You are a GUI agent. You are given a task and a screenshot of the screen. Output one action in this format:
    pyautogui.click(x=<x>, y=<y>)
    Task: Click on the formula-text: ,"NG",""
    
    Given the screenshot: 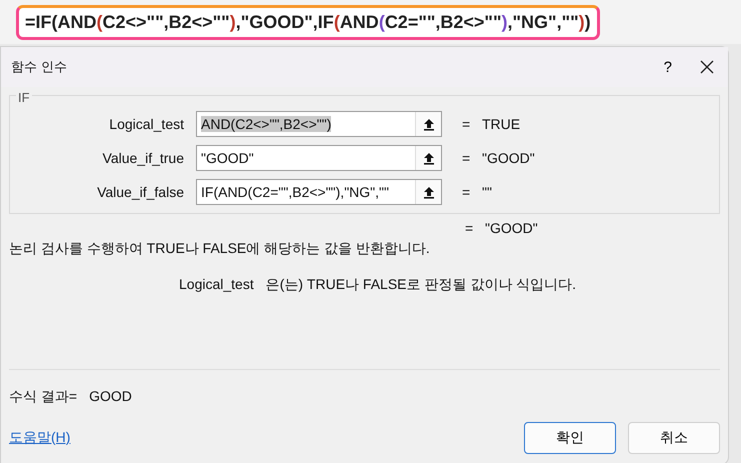 What is the action you would take?
    pyautogui.click(x=543, y=22)
    